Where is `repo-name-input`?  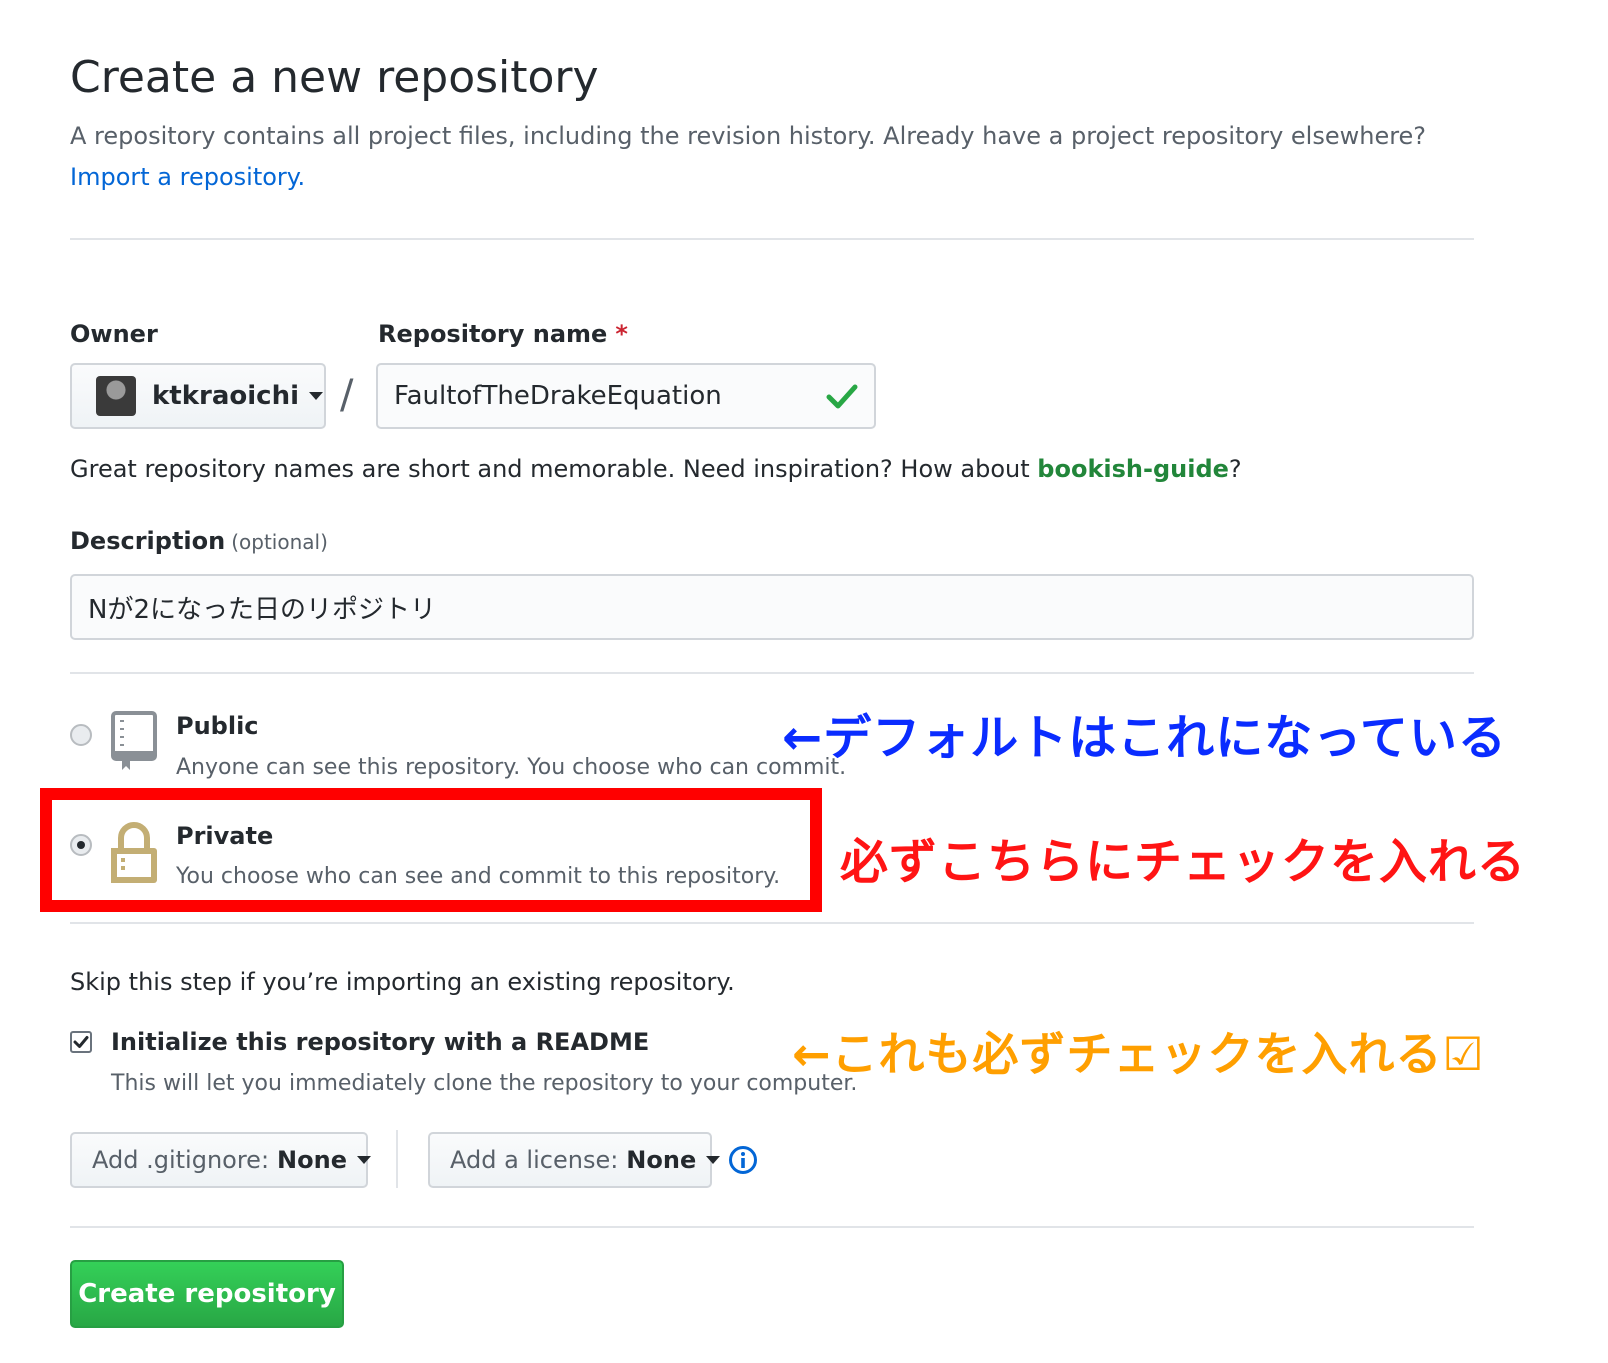 repo-name-input is located at coordinates (626, 396).